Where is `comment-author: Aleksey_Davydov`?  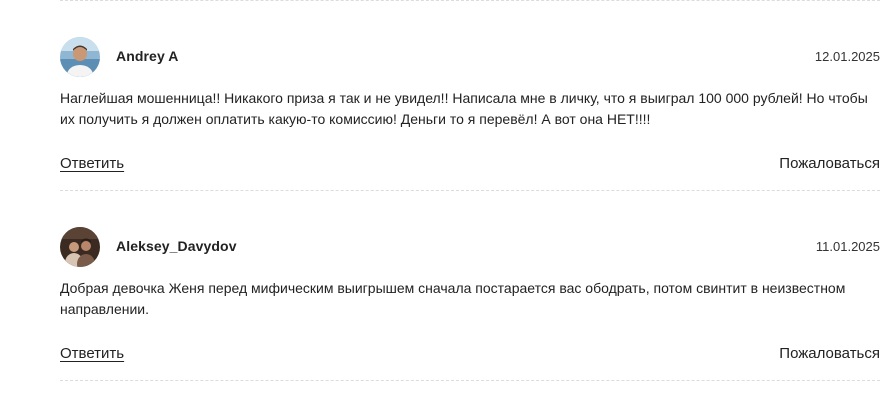
comment-author: Aleksey_Davydov is located at coordinates (176, 246).